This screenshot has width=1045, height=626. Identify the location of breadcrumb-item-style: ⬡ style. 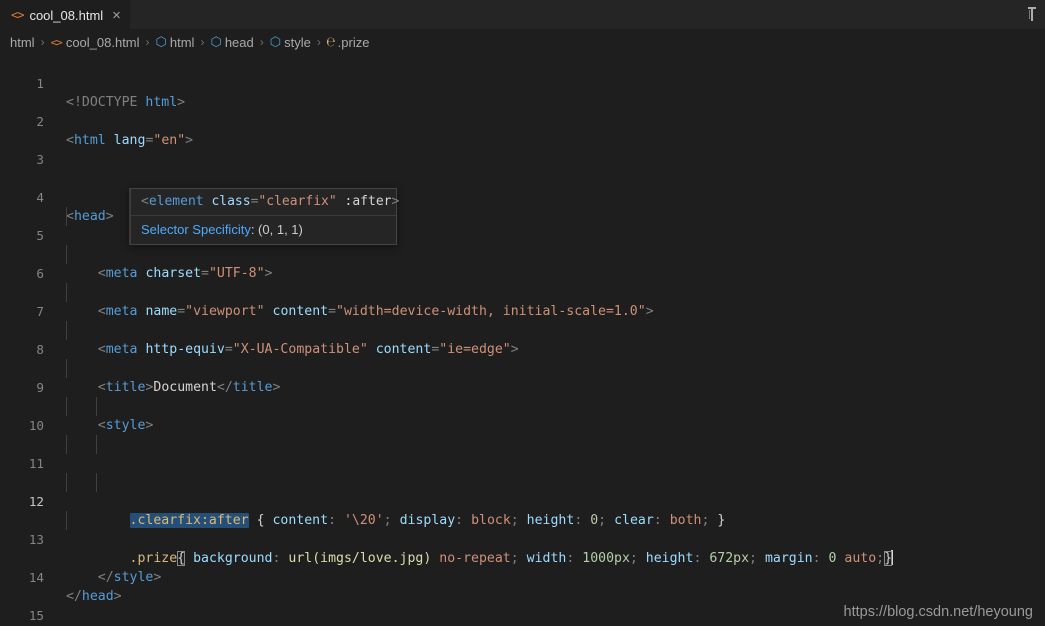
(290, 42).